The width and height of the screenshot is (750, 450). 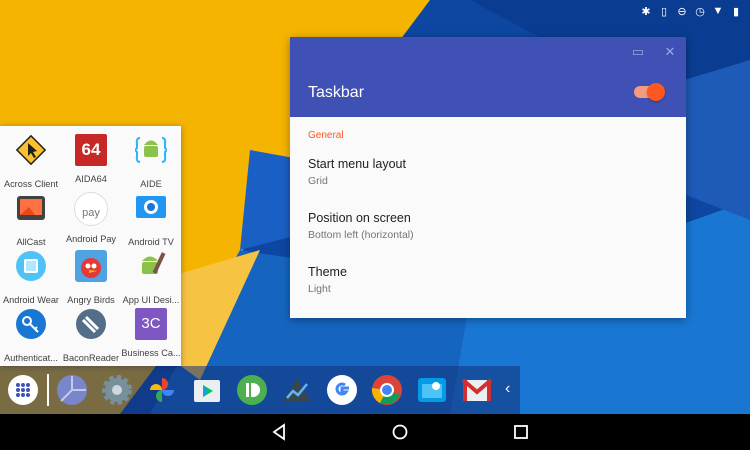 I want to click on app-baconreader: BaconReader, so click(x=91, y=335).